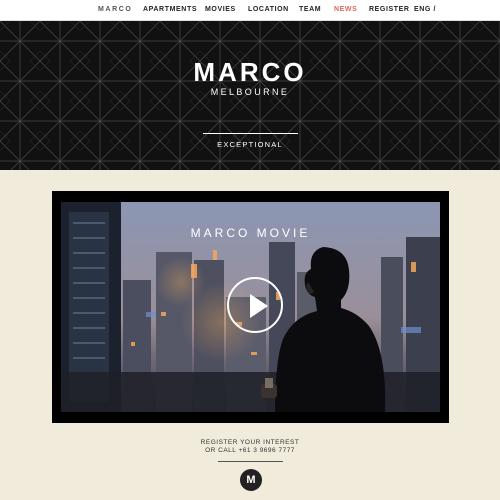 Image resolution: width=500 pixels, height=500 pixels. Describe the element at coordinates (425, 10) in the screenshot. I see `nav-item-language: ENG /` at that location.